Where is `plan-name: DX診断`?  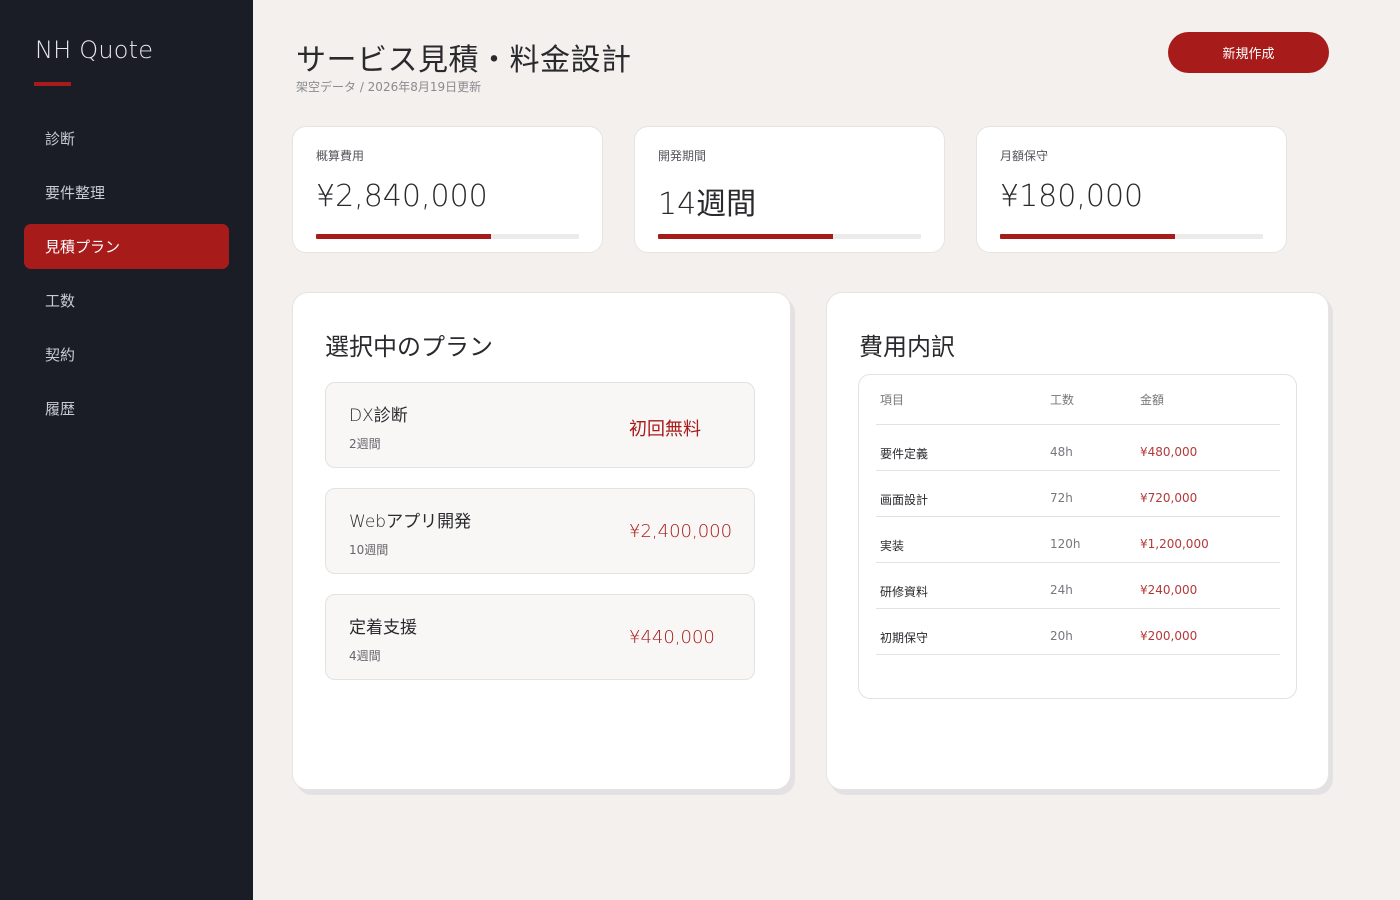
plan-name: DX診断 is located at coordinates (378, 416).